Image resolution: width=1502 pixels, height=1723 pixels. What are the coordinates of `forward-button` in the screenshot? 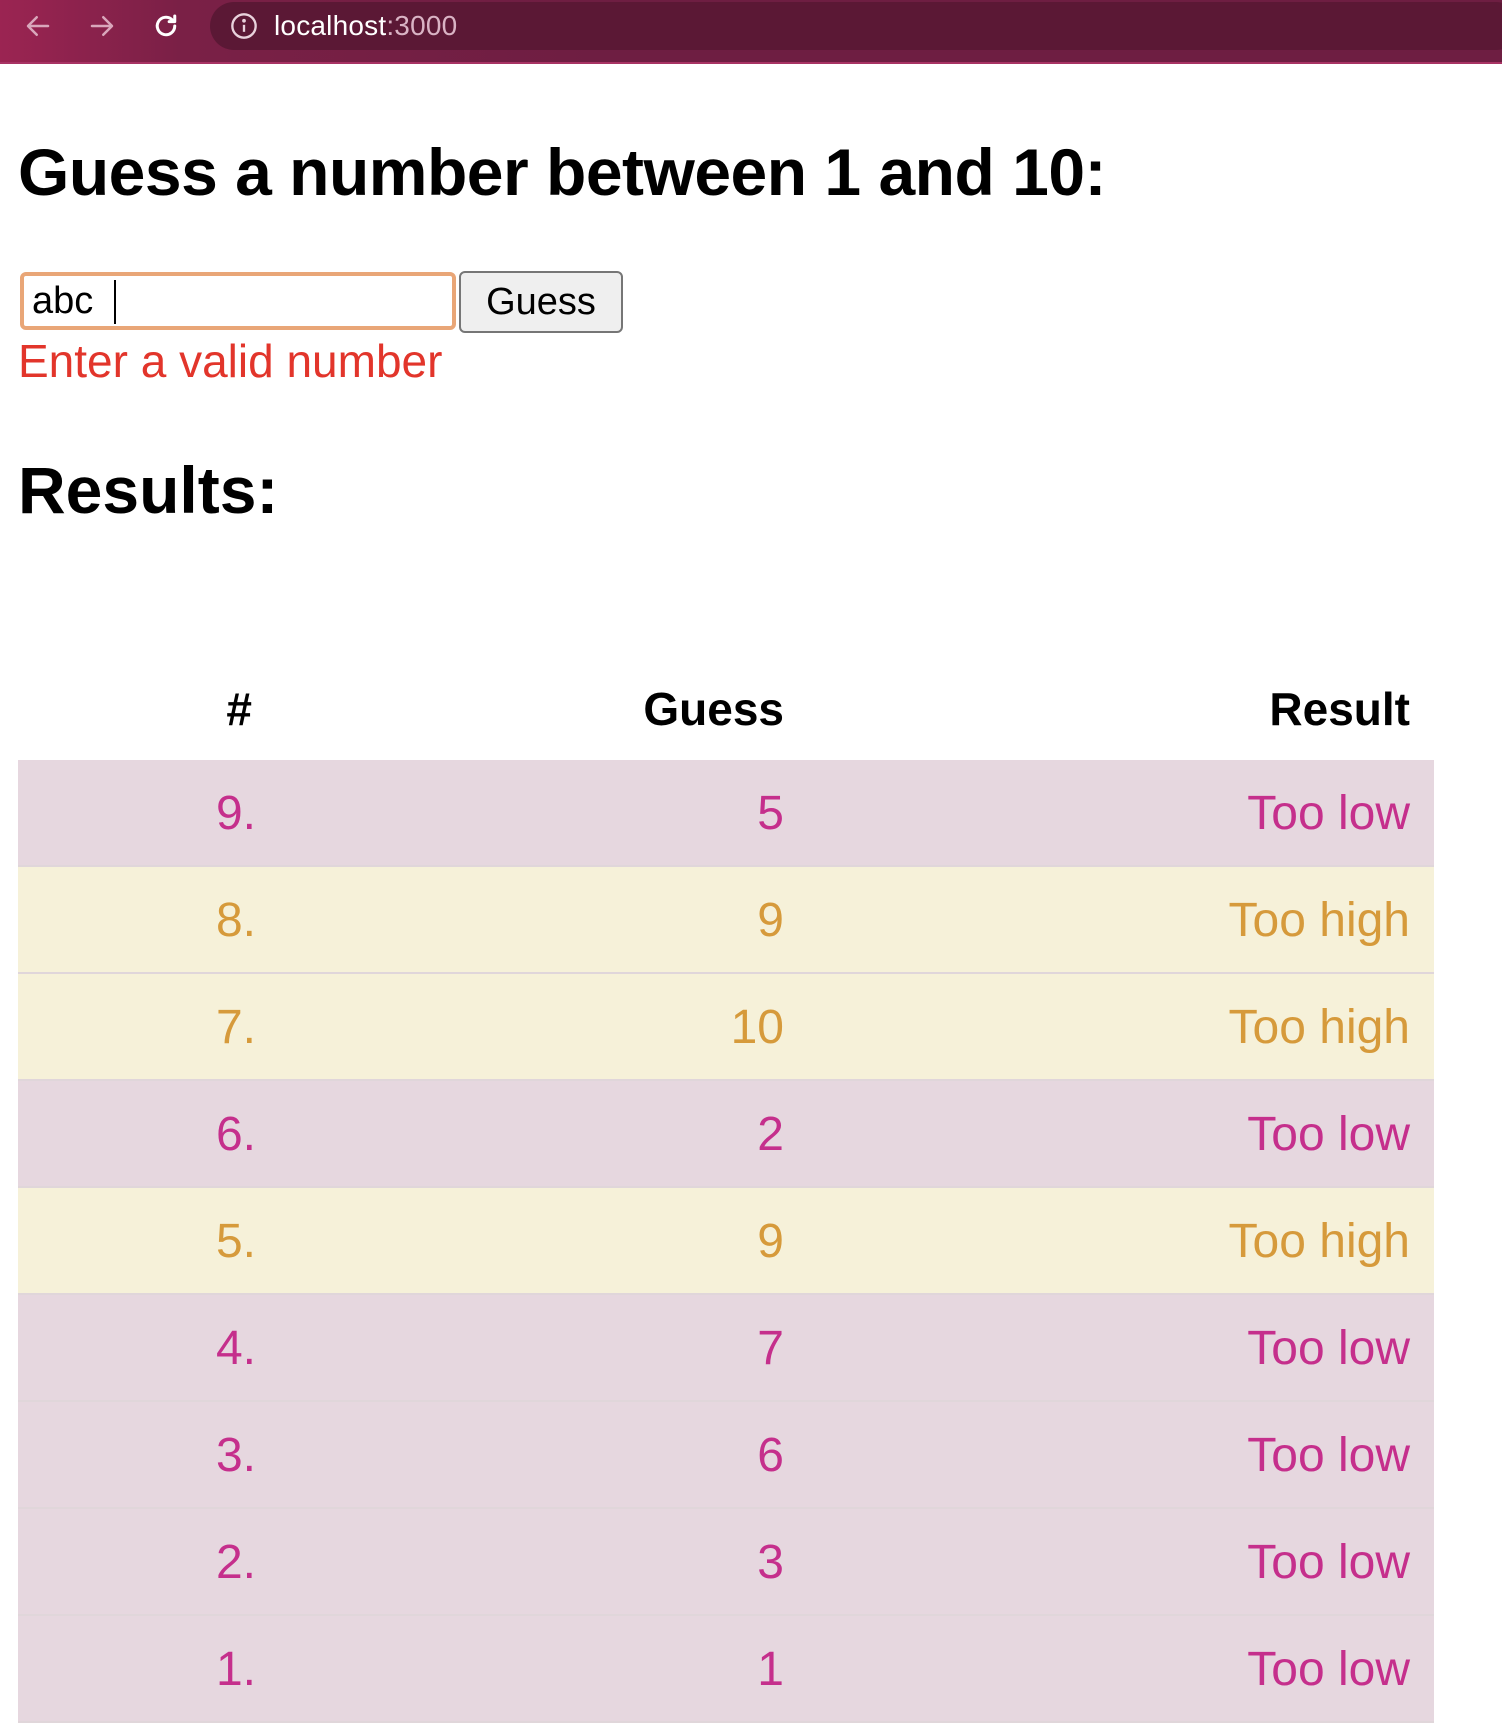 It's located at (102, 26).